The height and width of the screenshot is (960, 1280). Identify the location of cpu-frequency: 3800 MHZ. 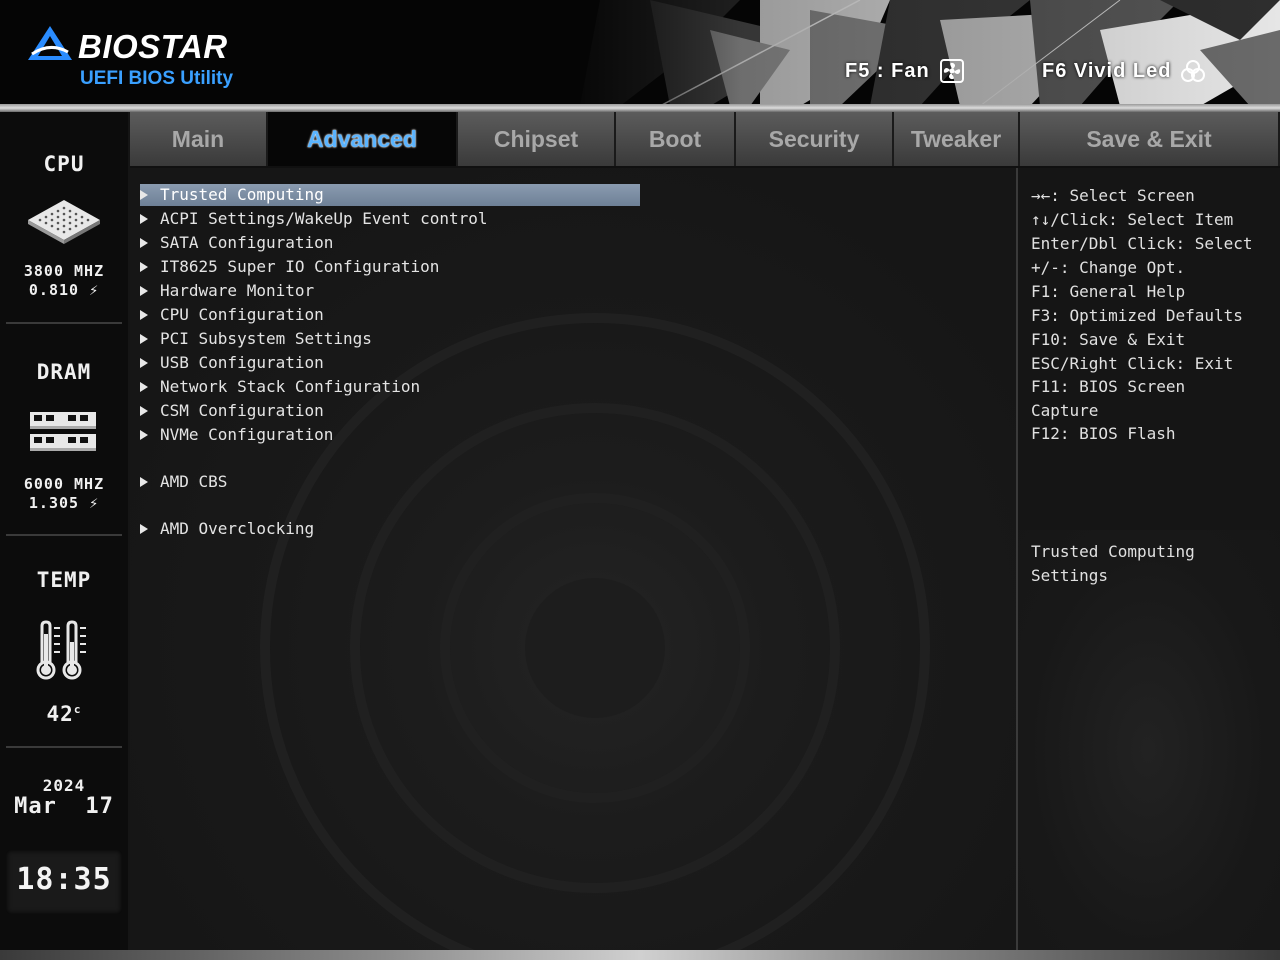
(64, 271).